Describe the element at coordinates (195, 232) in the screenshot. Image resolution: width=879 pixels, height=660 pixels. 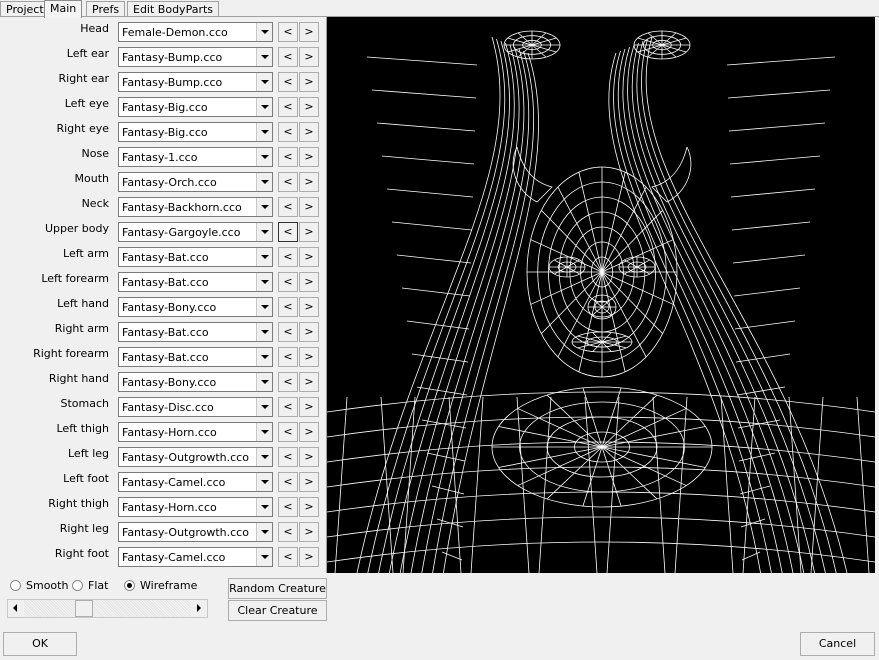
I see `part-select-upper-body: Fantasy-Gargoyle.cco` at that location.